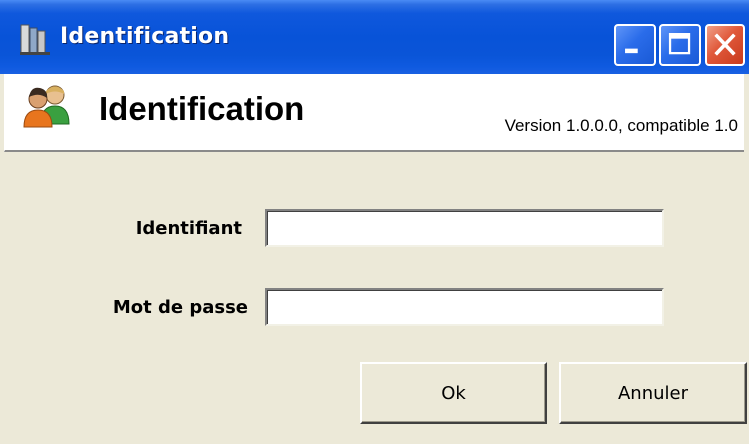 The width and height of the screenshot is (749, 444). I want to click on identifier-input, so click(464, 228).